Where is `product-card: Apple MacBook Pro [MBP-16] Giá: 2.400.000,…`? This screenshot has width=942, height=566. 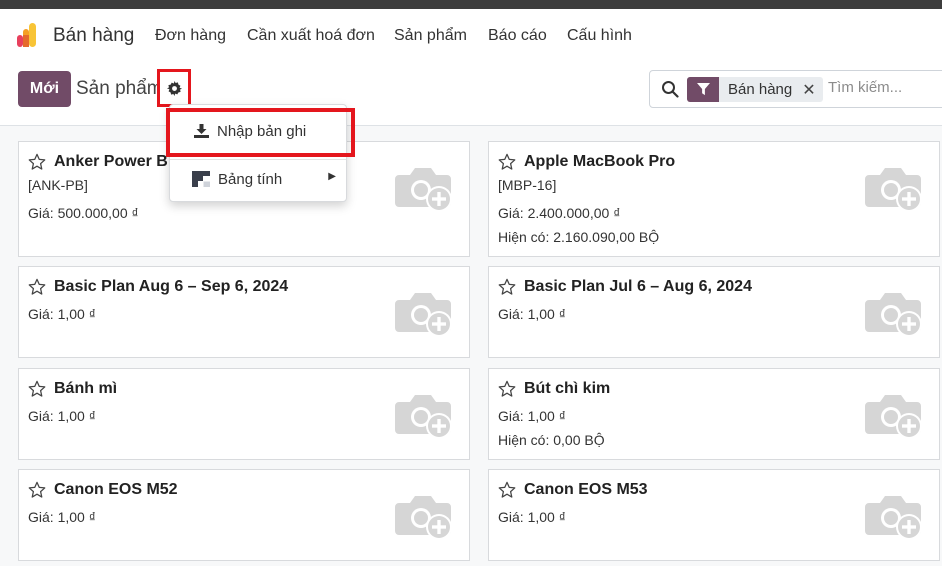
product-card: Apple MacBook Pro [MBP-16] Giá: 2.400.000,… is located at coordinates (714, 199).